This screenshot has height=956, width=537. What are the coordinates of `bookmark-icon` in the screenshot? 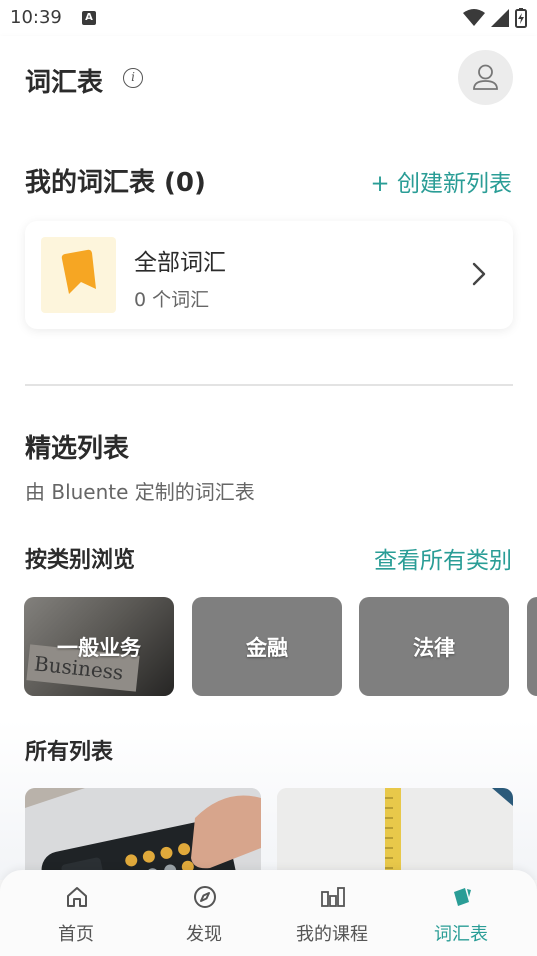 It's located at (78, 271).